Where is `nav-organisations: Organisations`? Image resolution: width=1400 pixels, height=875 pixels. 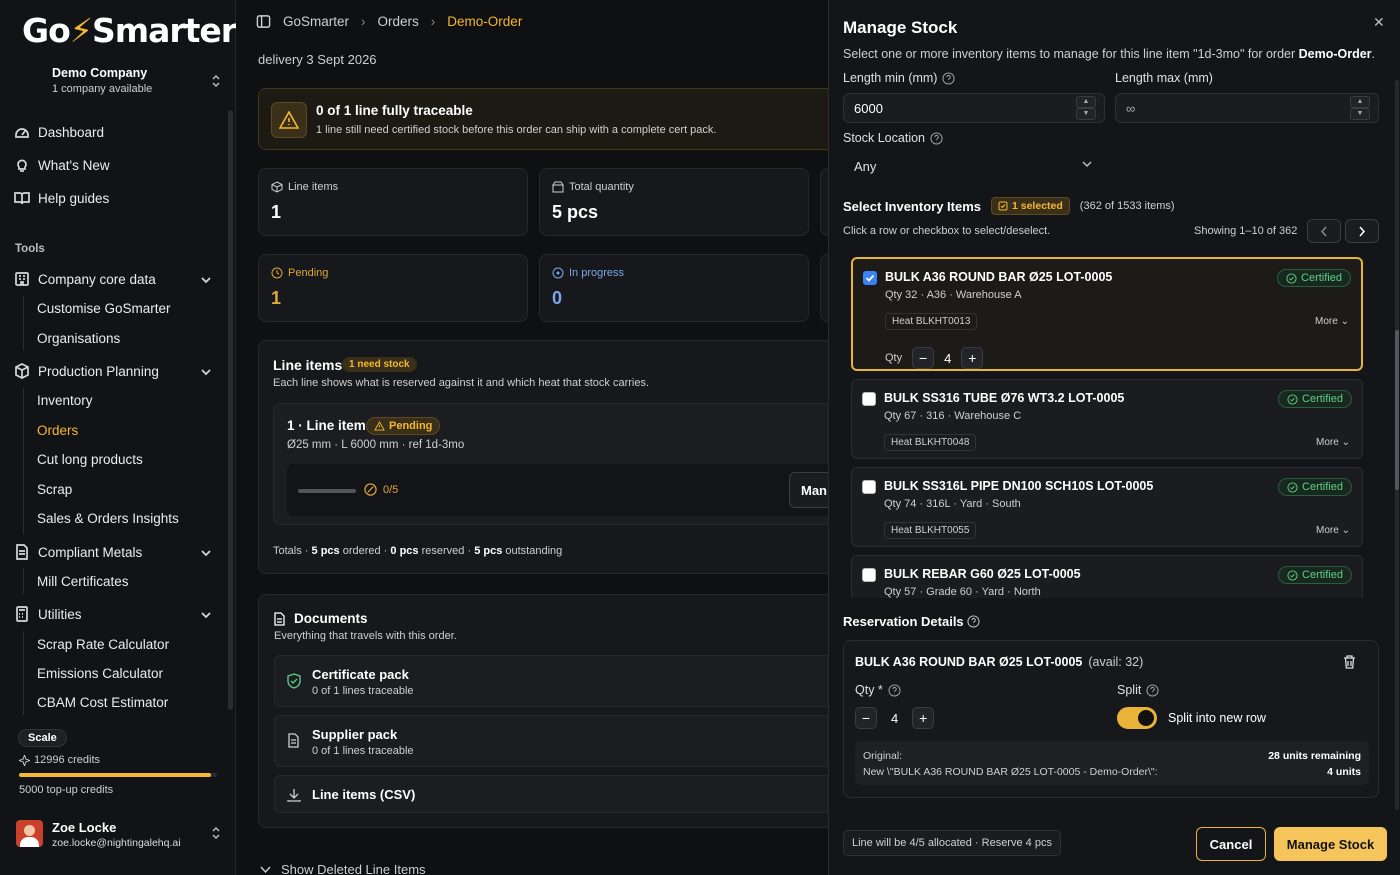 nav-organisations: Organisations is located at coordinates (78, 338).